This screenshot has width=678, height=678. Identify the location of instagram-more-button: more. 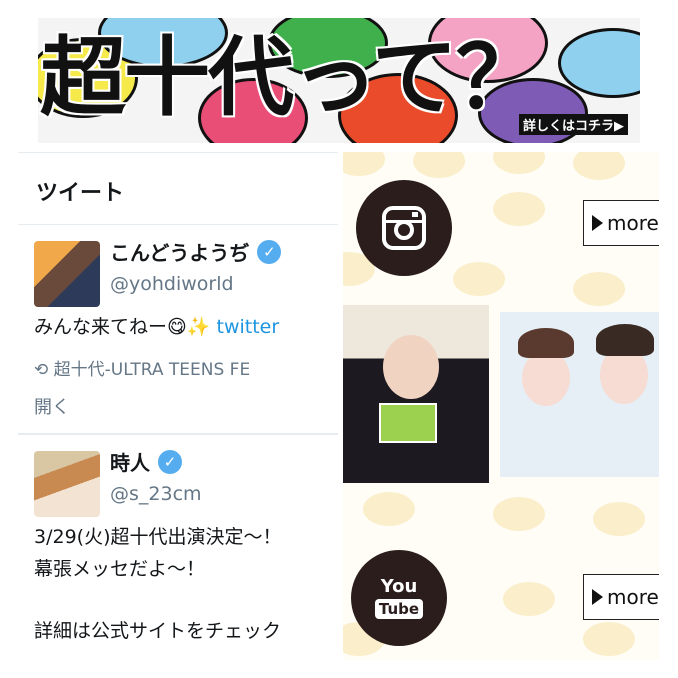
(621, 223).